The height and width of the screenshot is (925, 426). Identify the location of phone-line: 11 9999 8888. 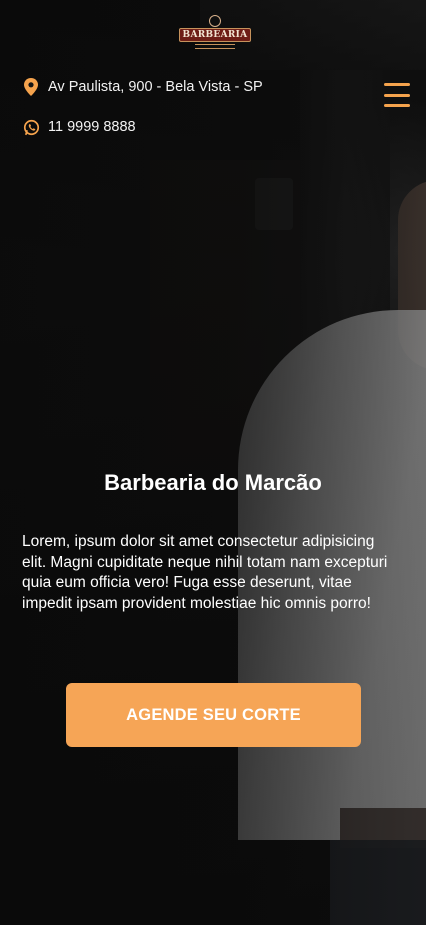
(79, 127).